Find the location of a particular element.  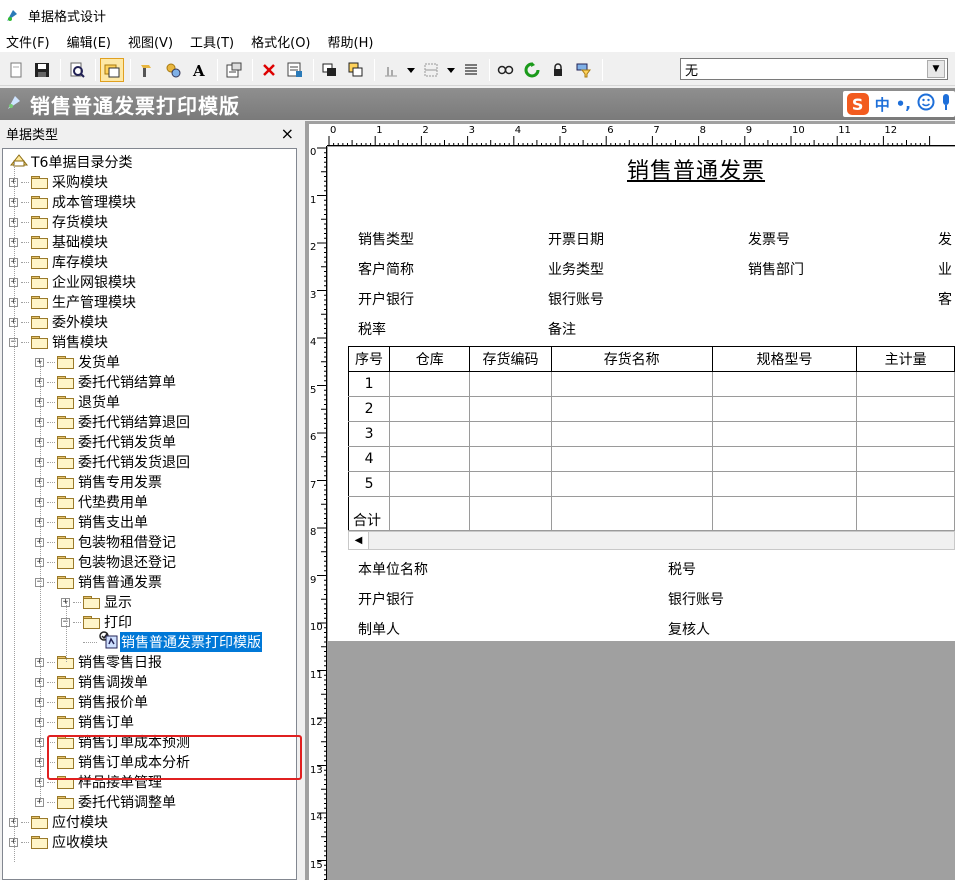

delete-icon is located at coordinates (269, 70).